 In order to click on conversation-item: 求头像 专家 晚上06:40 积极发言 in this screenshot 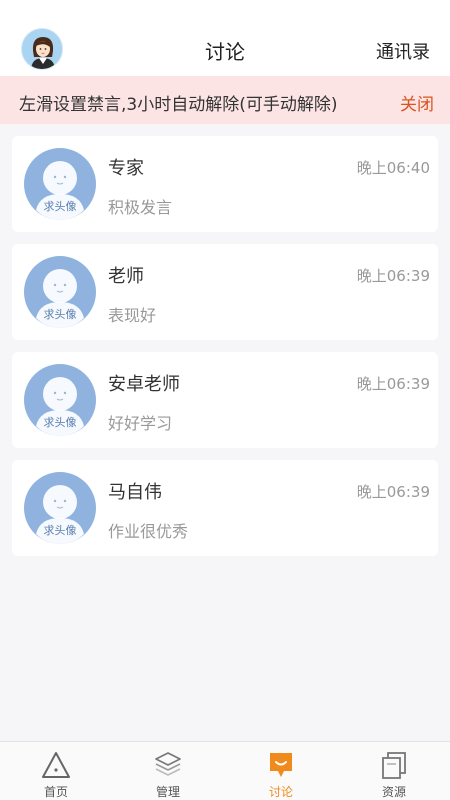, I will do `click(225, 184)`.